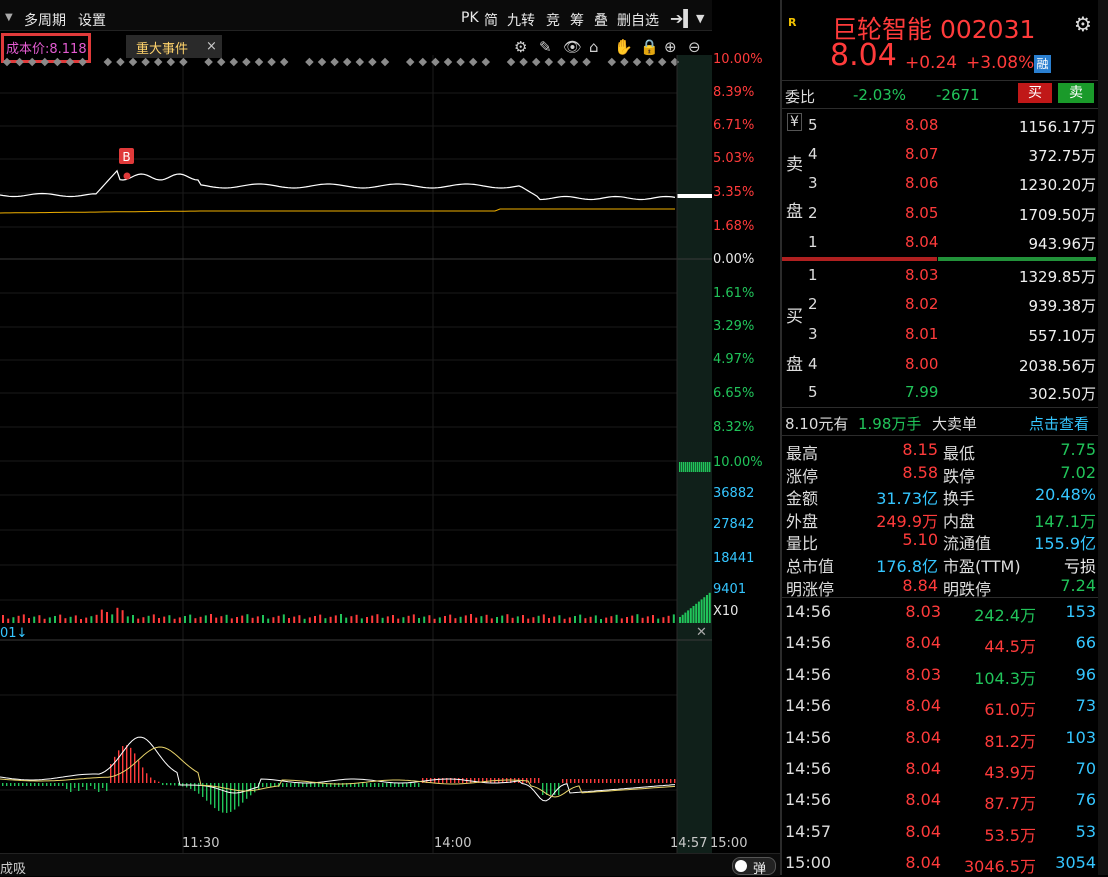 This screenshot has width=1108, height=877. Describe the element at coordinates (601, 20) in the screenshot. I see `overlay-button: 叠` at that location.